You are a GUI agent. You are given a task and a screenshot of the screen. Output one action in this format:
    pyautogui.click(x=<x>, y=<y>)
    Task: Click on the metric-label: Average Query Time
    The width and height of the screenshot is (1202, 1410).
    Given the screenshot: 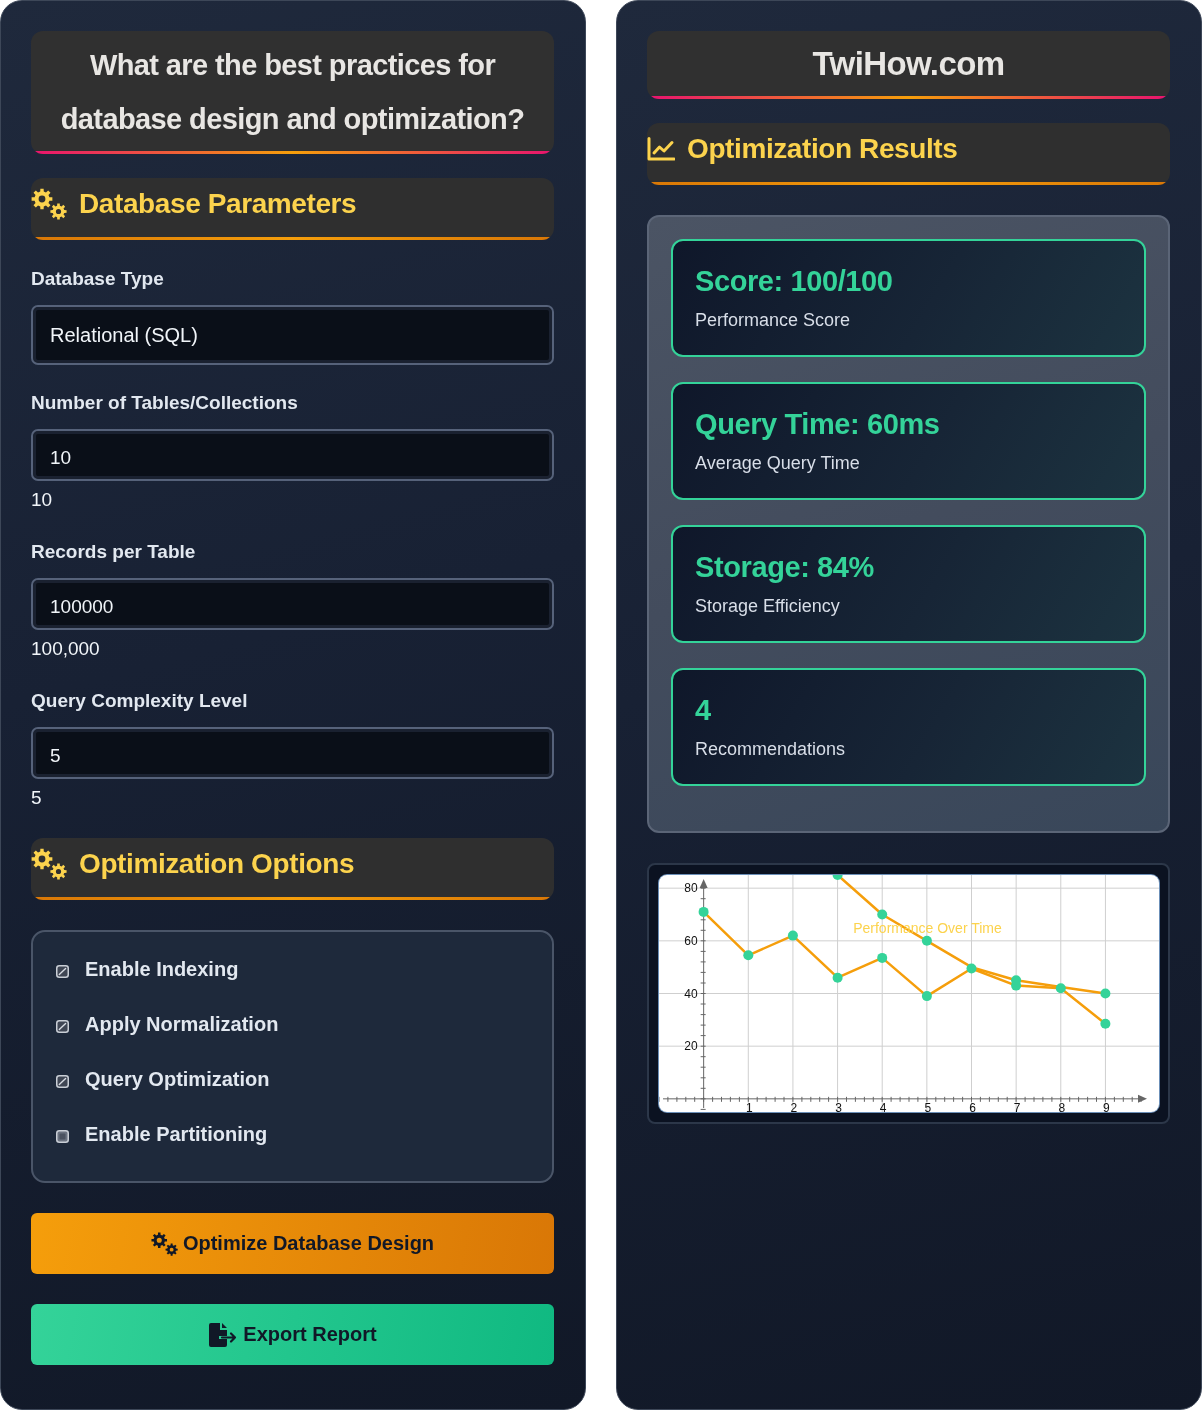 What is the action you would take?
    pyautogui.click(x=777, y=463)
    